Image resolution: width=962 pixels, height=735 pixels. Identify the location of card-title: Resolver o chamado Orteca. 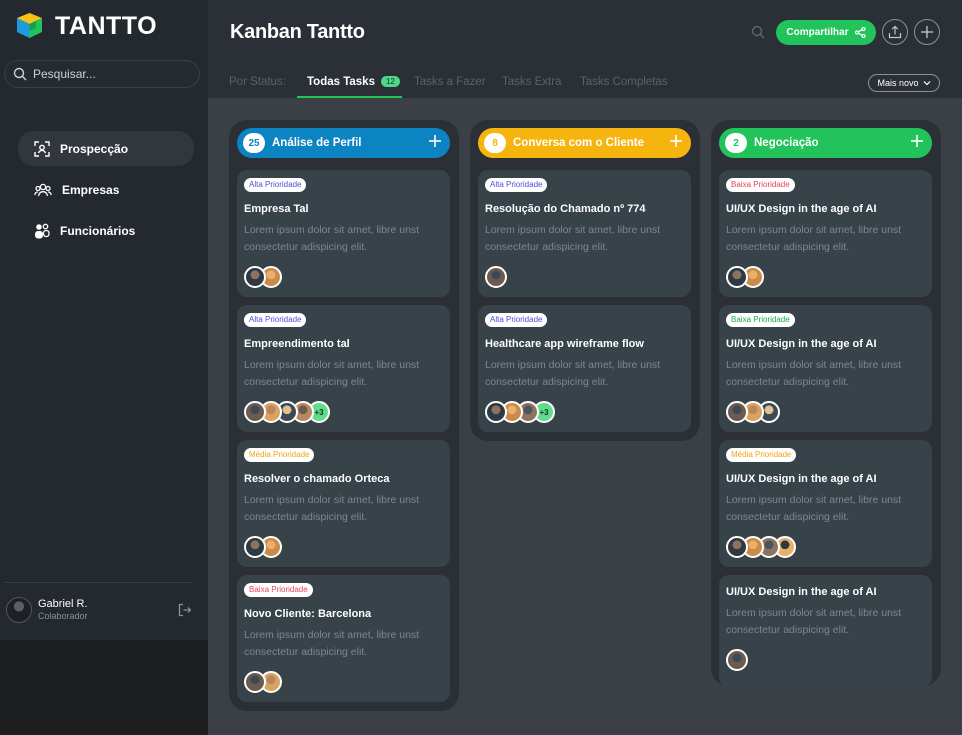
(317, 479).